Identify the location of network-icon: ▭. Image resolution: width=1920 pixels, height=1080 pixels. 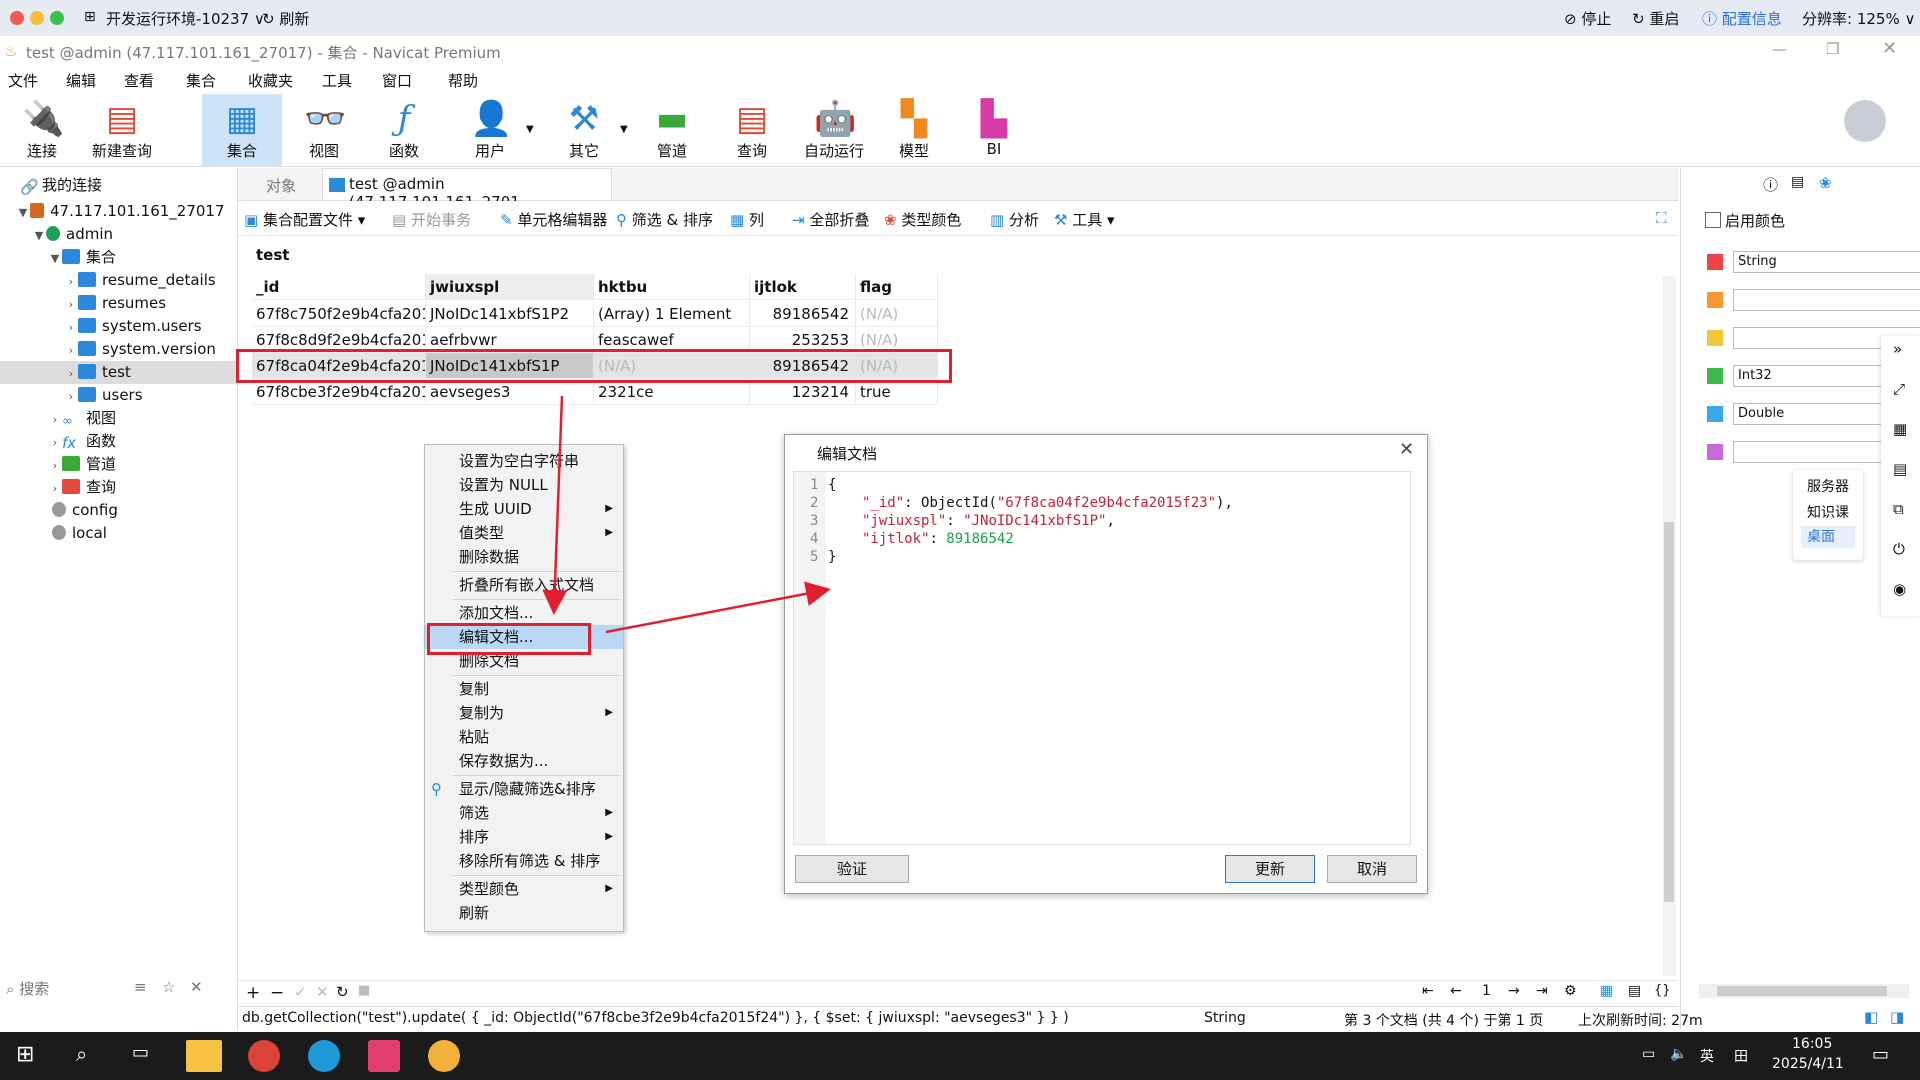
(1648, 1054).